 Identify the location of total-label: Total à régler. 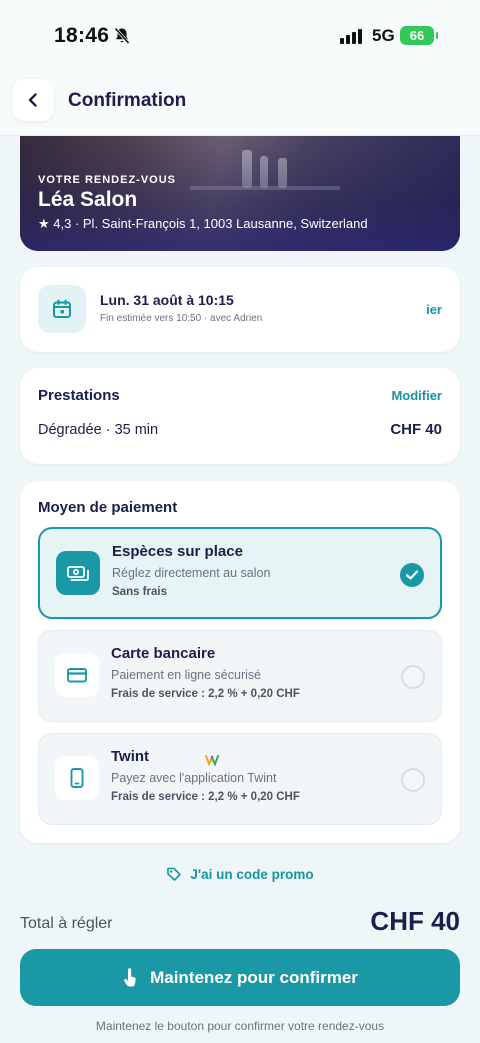
(66, 923).